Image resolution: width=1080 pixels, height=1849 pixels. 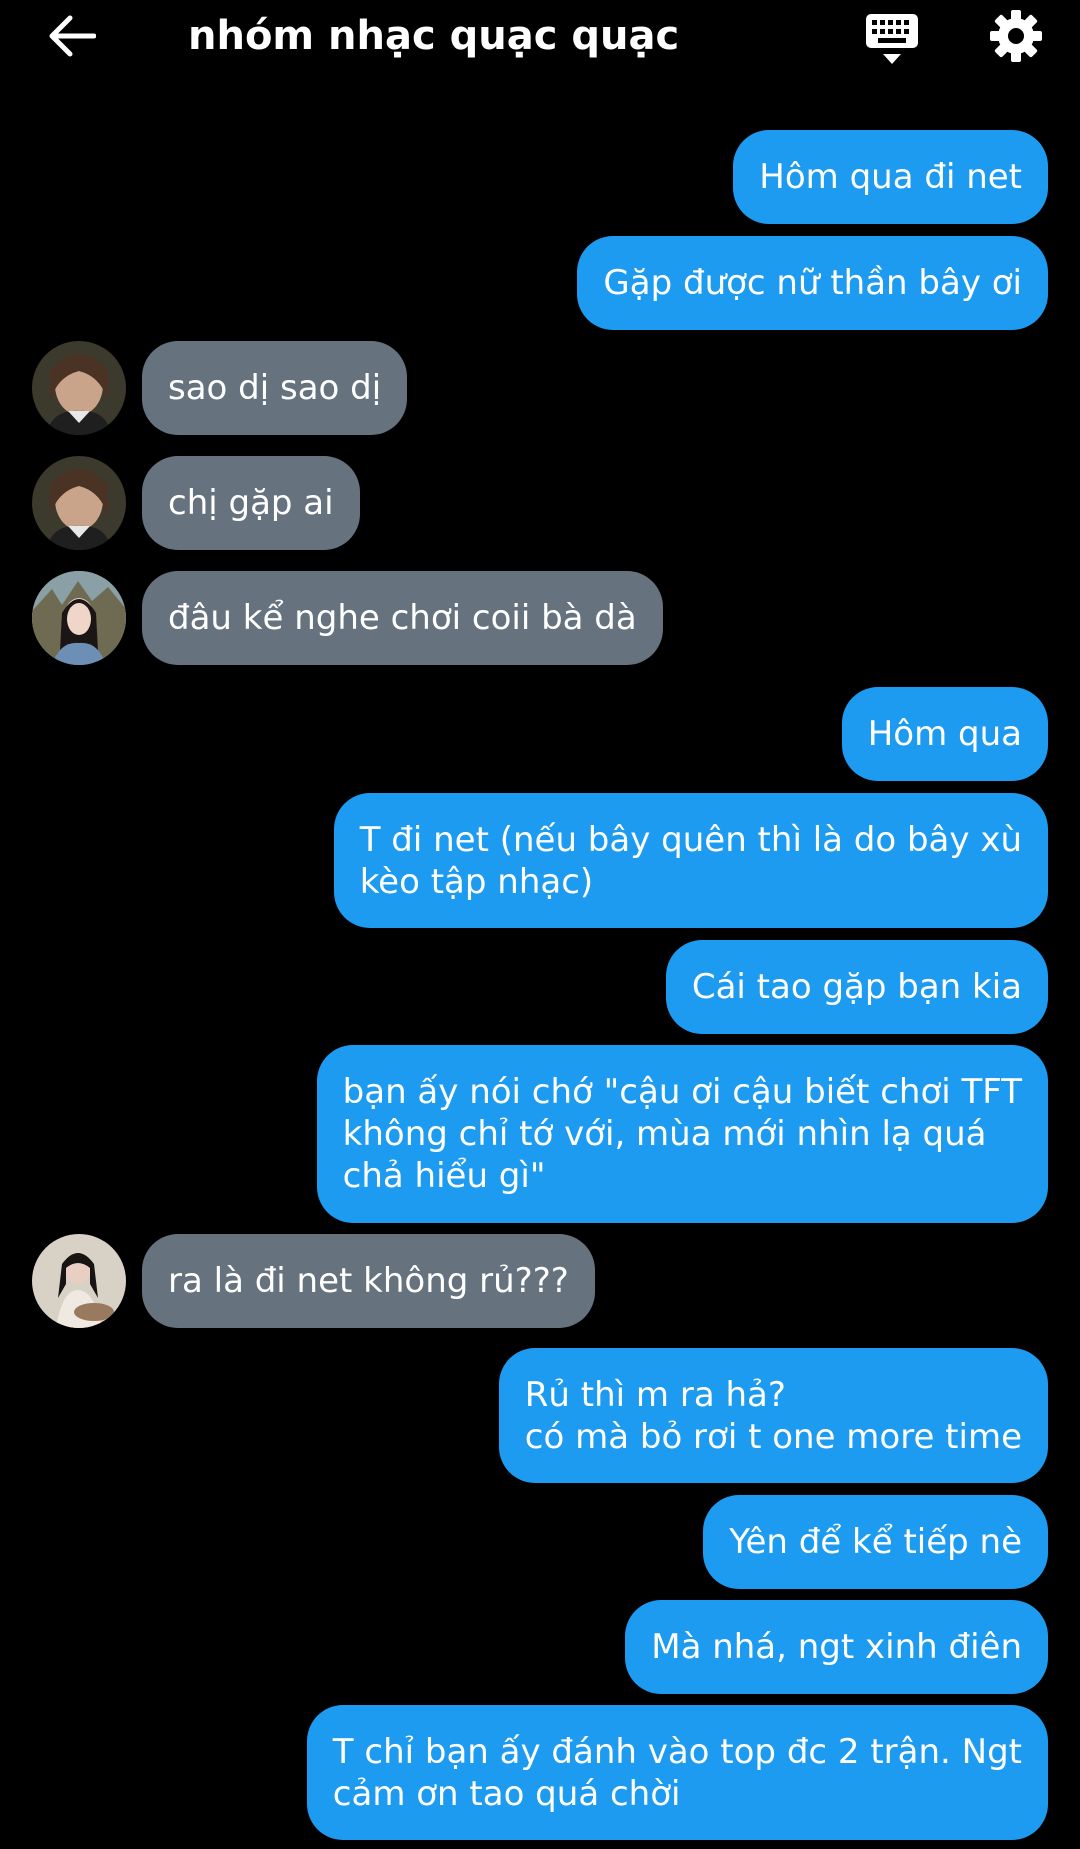 I want to click on keyboard-button, so click(x=892, y=38).